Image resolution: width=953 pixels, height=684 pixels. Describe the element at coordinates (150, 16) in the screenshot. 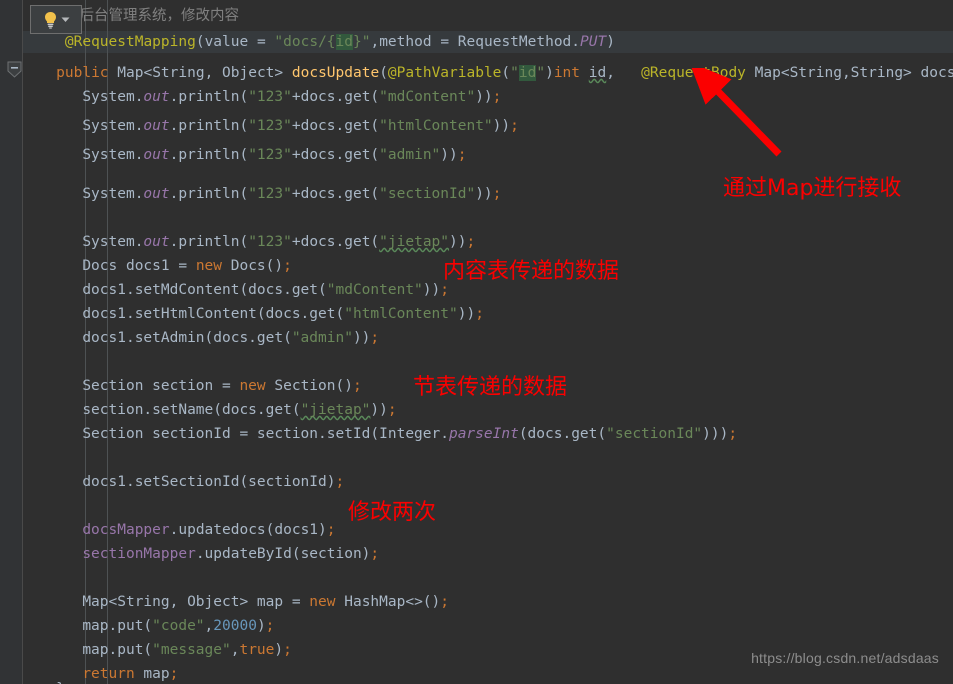

I see `line-comment: //后台管理系统，修改内容` at that location.